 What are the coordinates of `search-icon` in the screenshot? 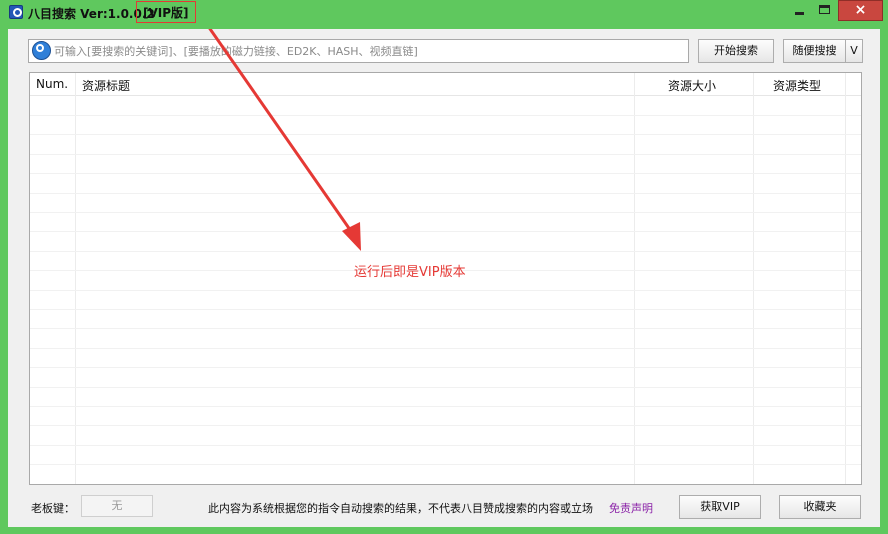 It's located at (41, 50).